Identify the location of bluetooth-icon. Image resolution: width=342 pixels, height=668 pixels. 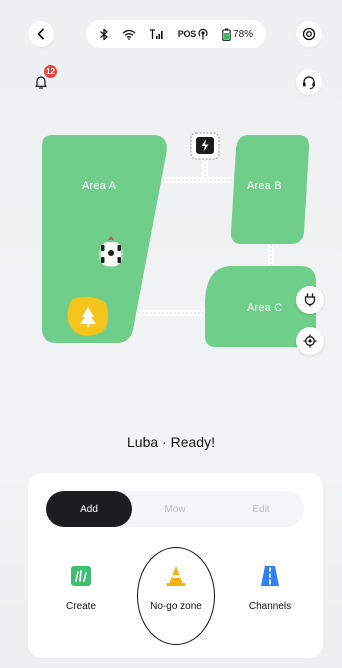
(104, 34).